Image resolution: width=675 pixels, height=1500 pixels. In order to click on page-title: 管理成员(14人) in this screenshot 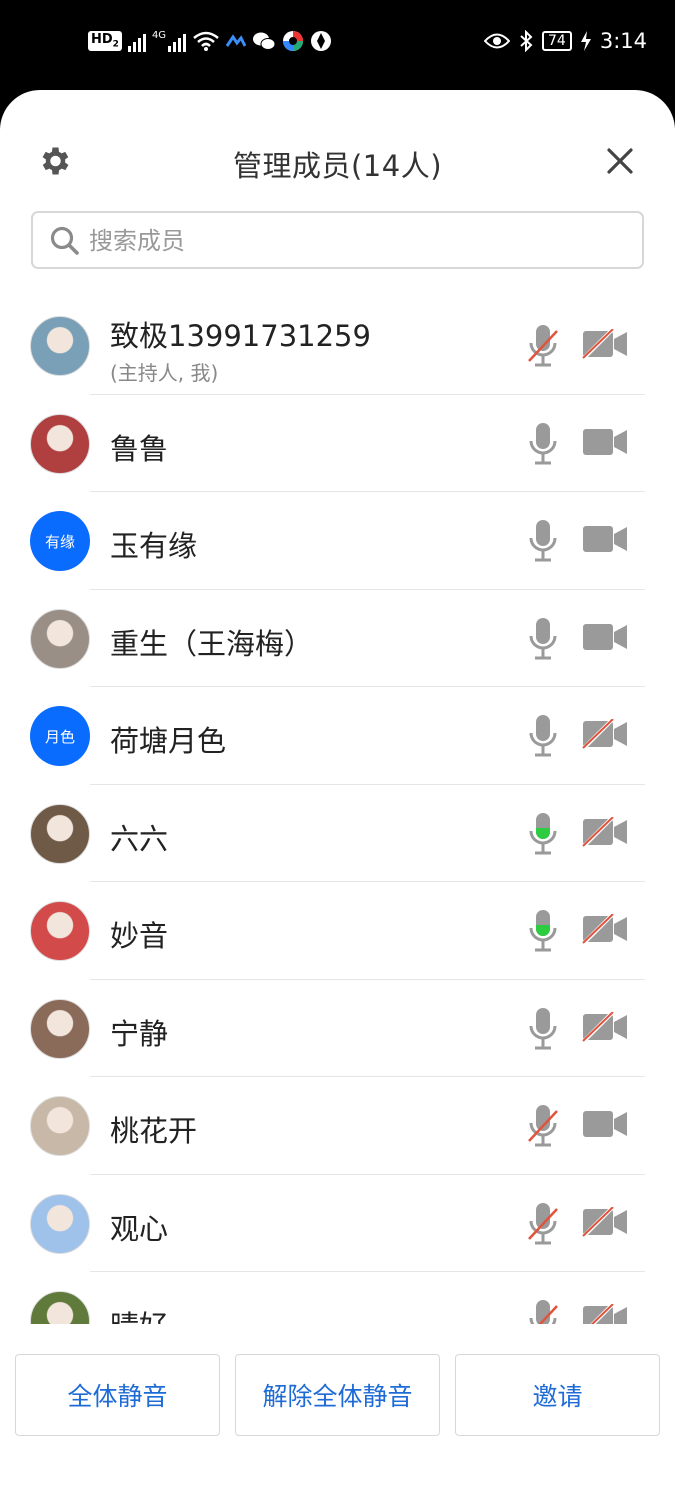, I will do `click(337, 166)`.